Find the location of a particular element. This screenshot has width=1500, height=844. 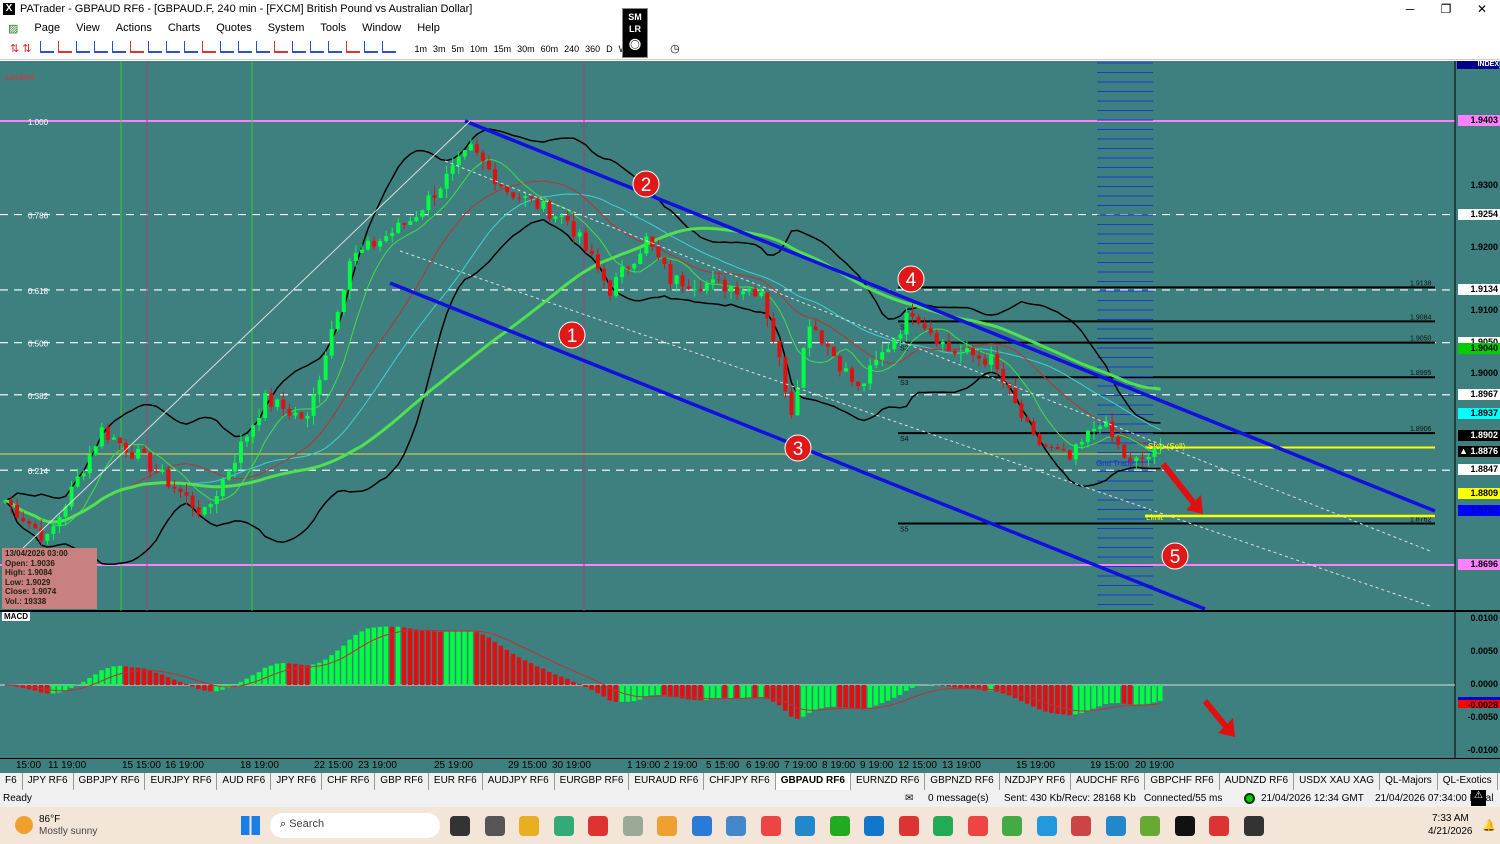

timeframe-3m: 3m is located at coordinates (439, 49).